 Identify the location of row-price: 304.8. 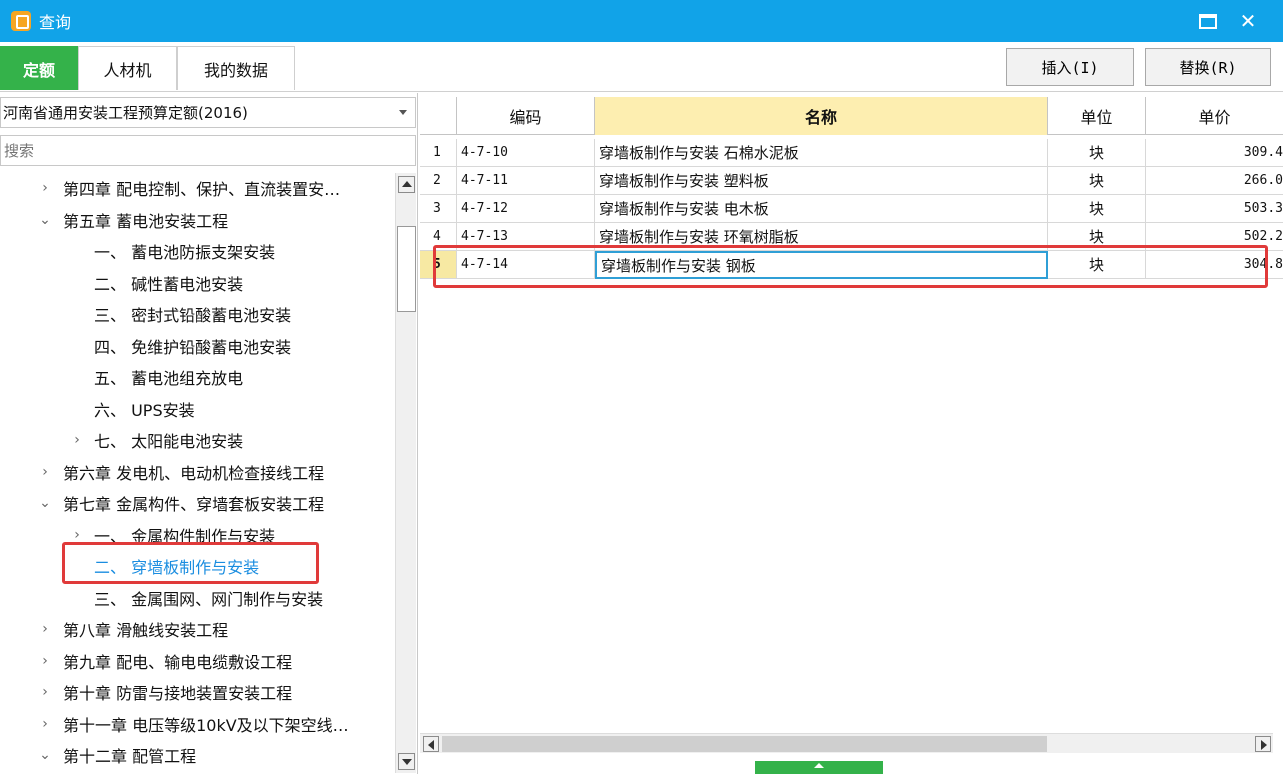
(1214, 265).